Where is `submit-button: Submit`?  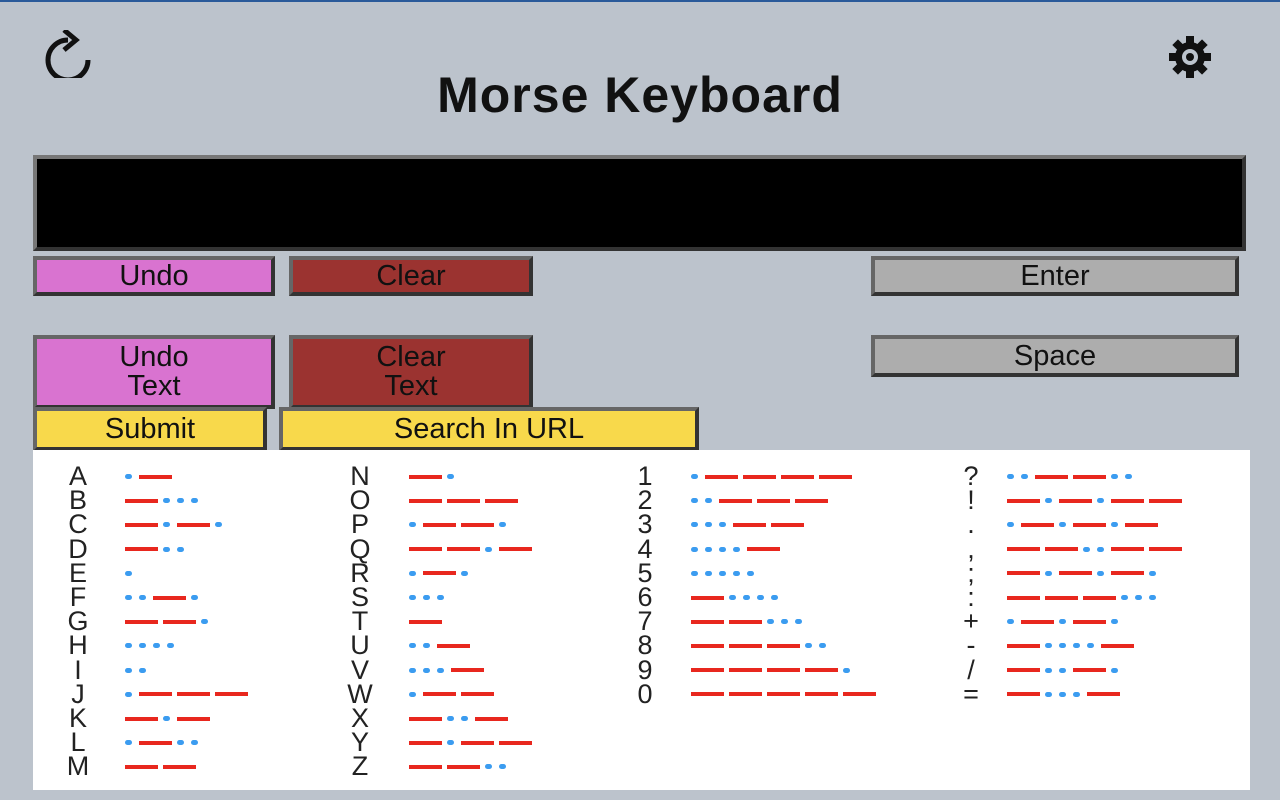 submit-button: Submit is located at coordinates (150, 429).